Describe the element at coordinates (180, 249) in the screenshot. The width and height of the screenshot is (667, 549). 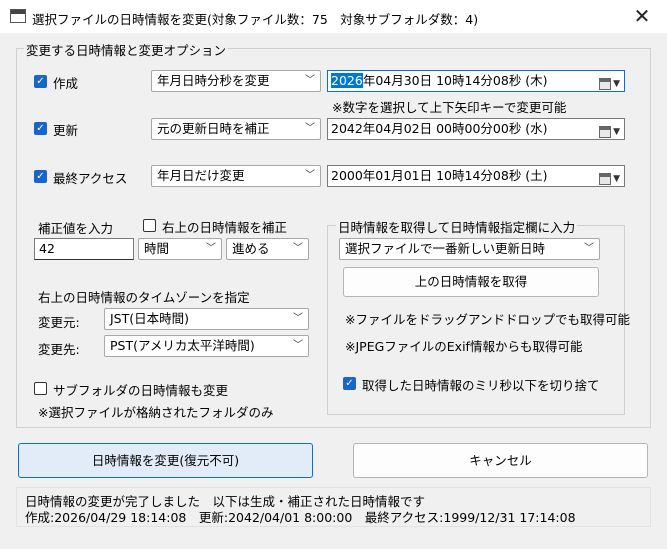
I see `correction-unit-select: 時間 ﹀` at that location.